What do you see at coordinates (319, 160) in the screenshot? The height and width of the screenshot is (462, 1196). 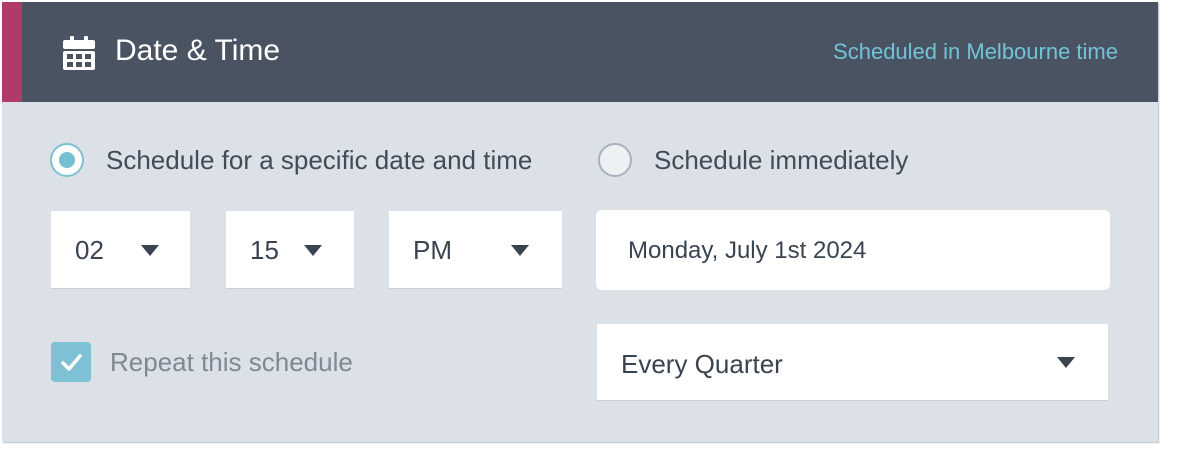 I see `radio-specific-date-label: Schedule for a specific date and time` at bounding box center [319, 160].